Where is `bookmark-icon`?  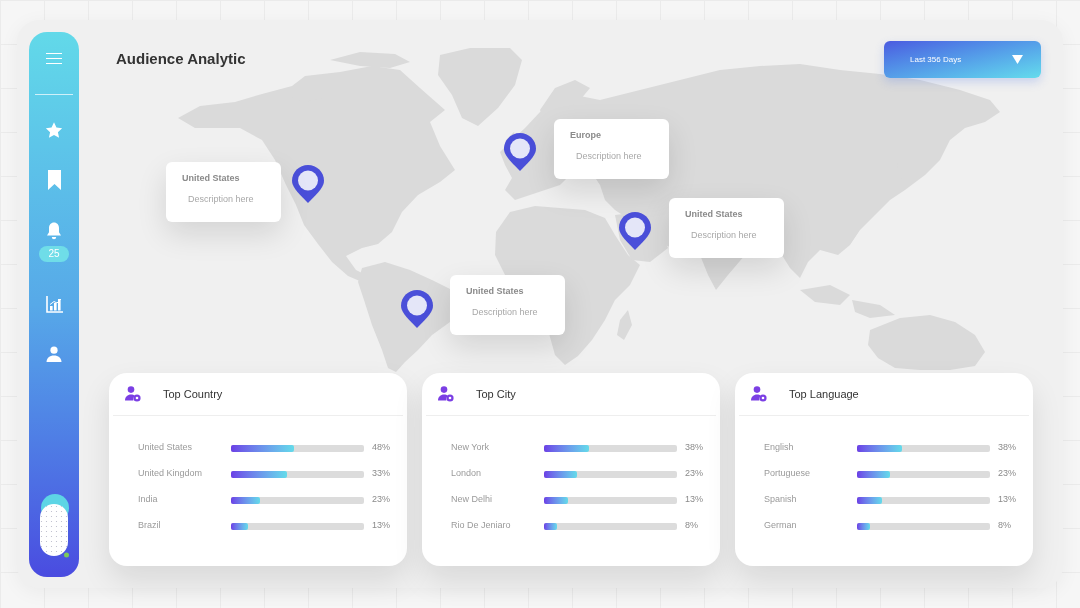 bookmark-icon is located at coordinates (54, 180).